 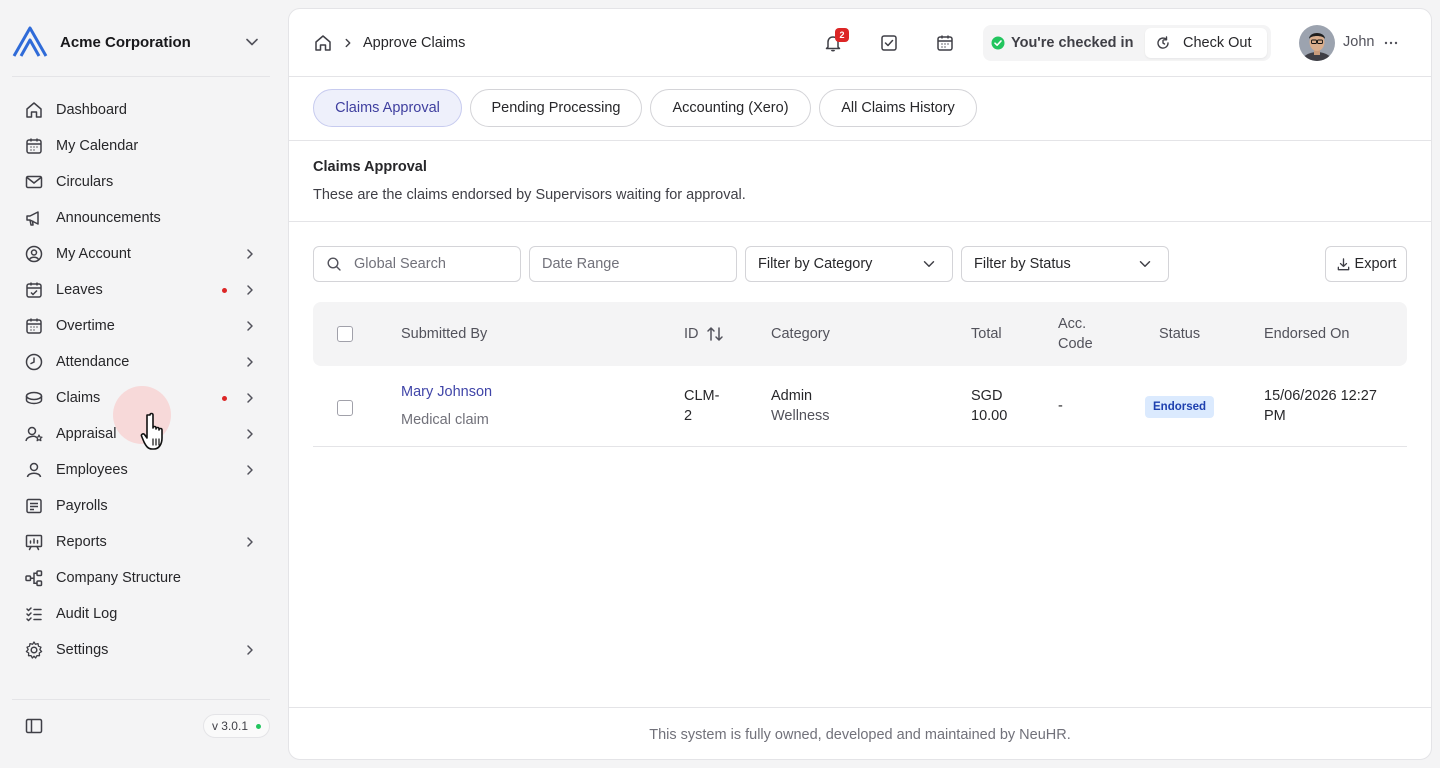 I want to click on sidebar-item-label: Overtime, so click(x=85, y=326).